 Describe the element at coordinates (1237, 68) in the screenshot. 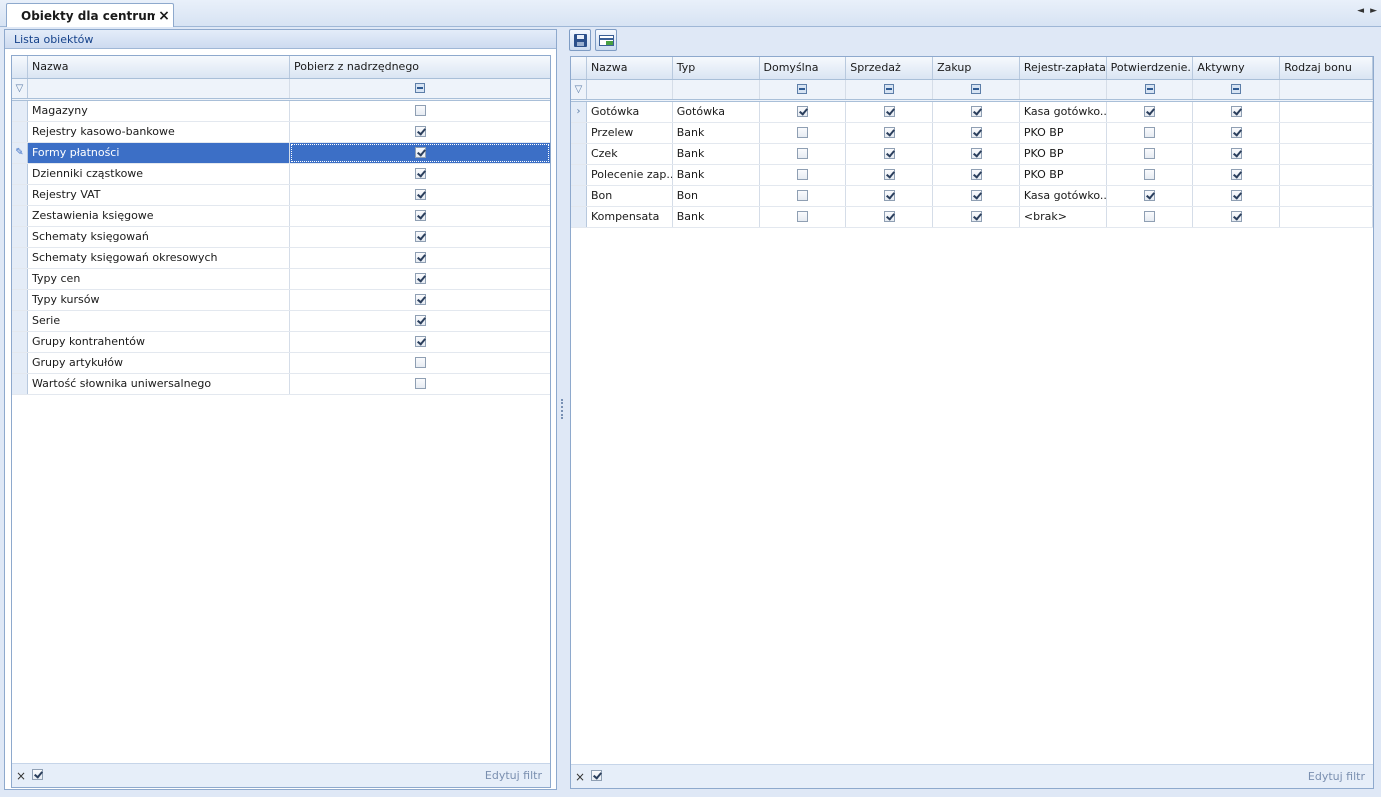

I see `column-header-aktywny: Aktywny` at that location.